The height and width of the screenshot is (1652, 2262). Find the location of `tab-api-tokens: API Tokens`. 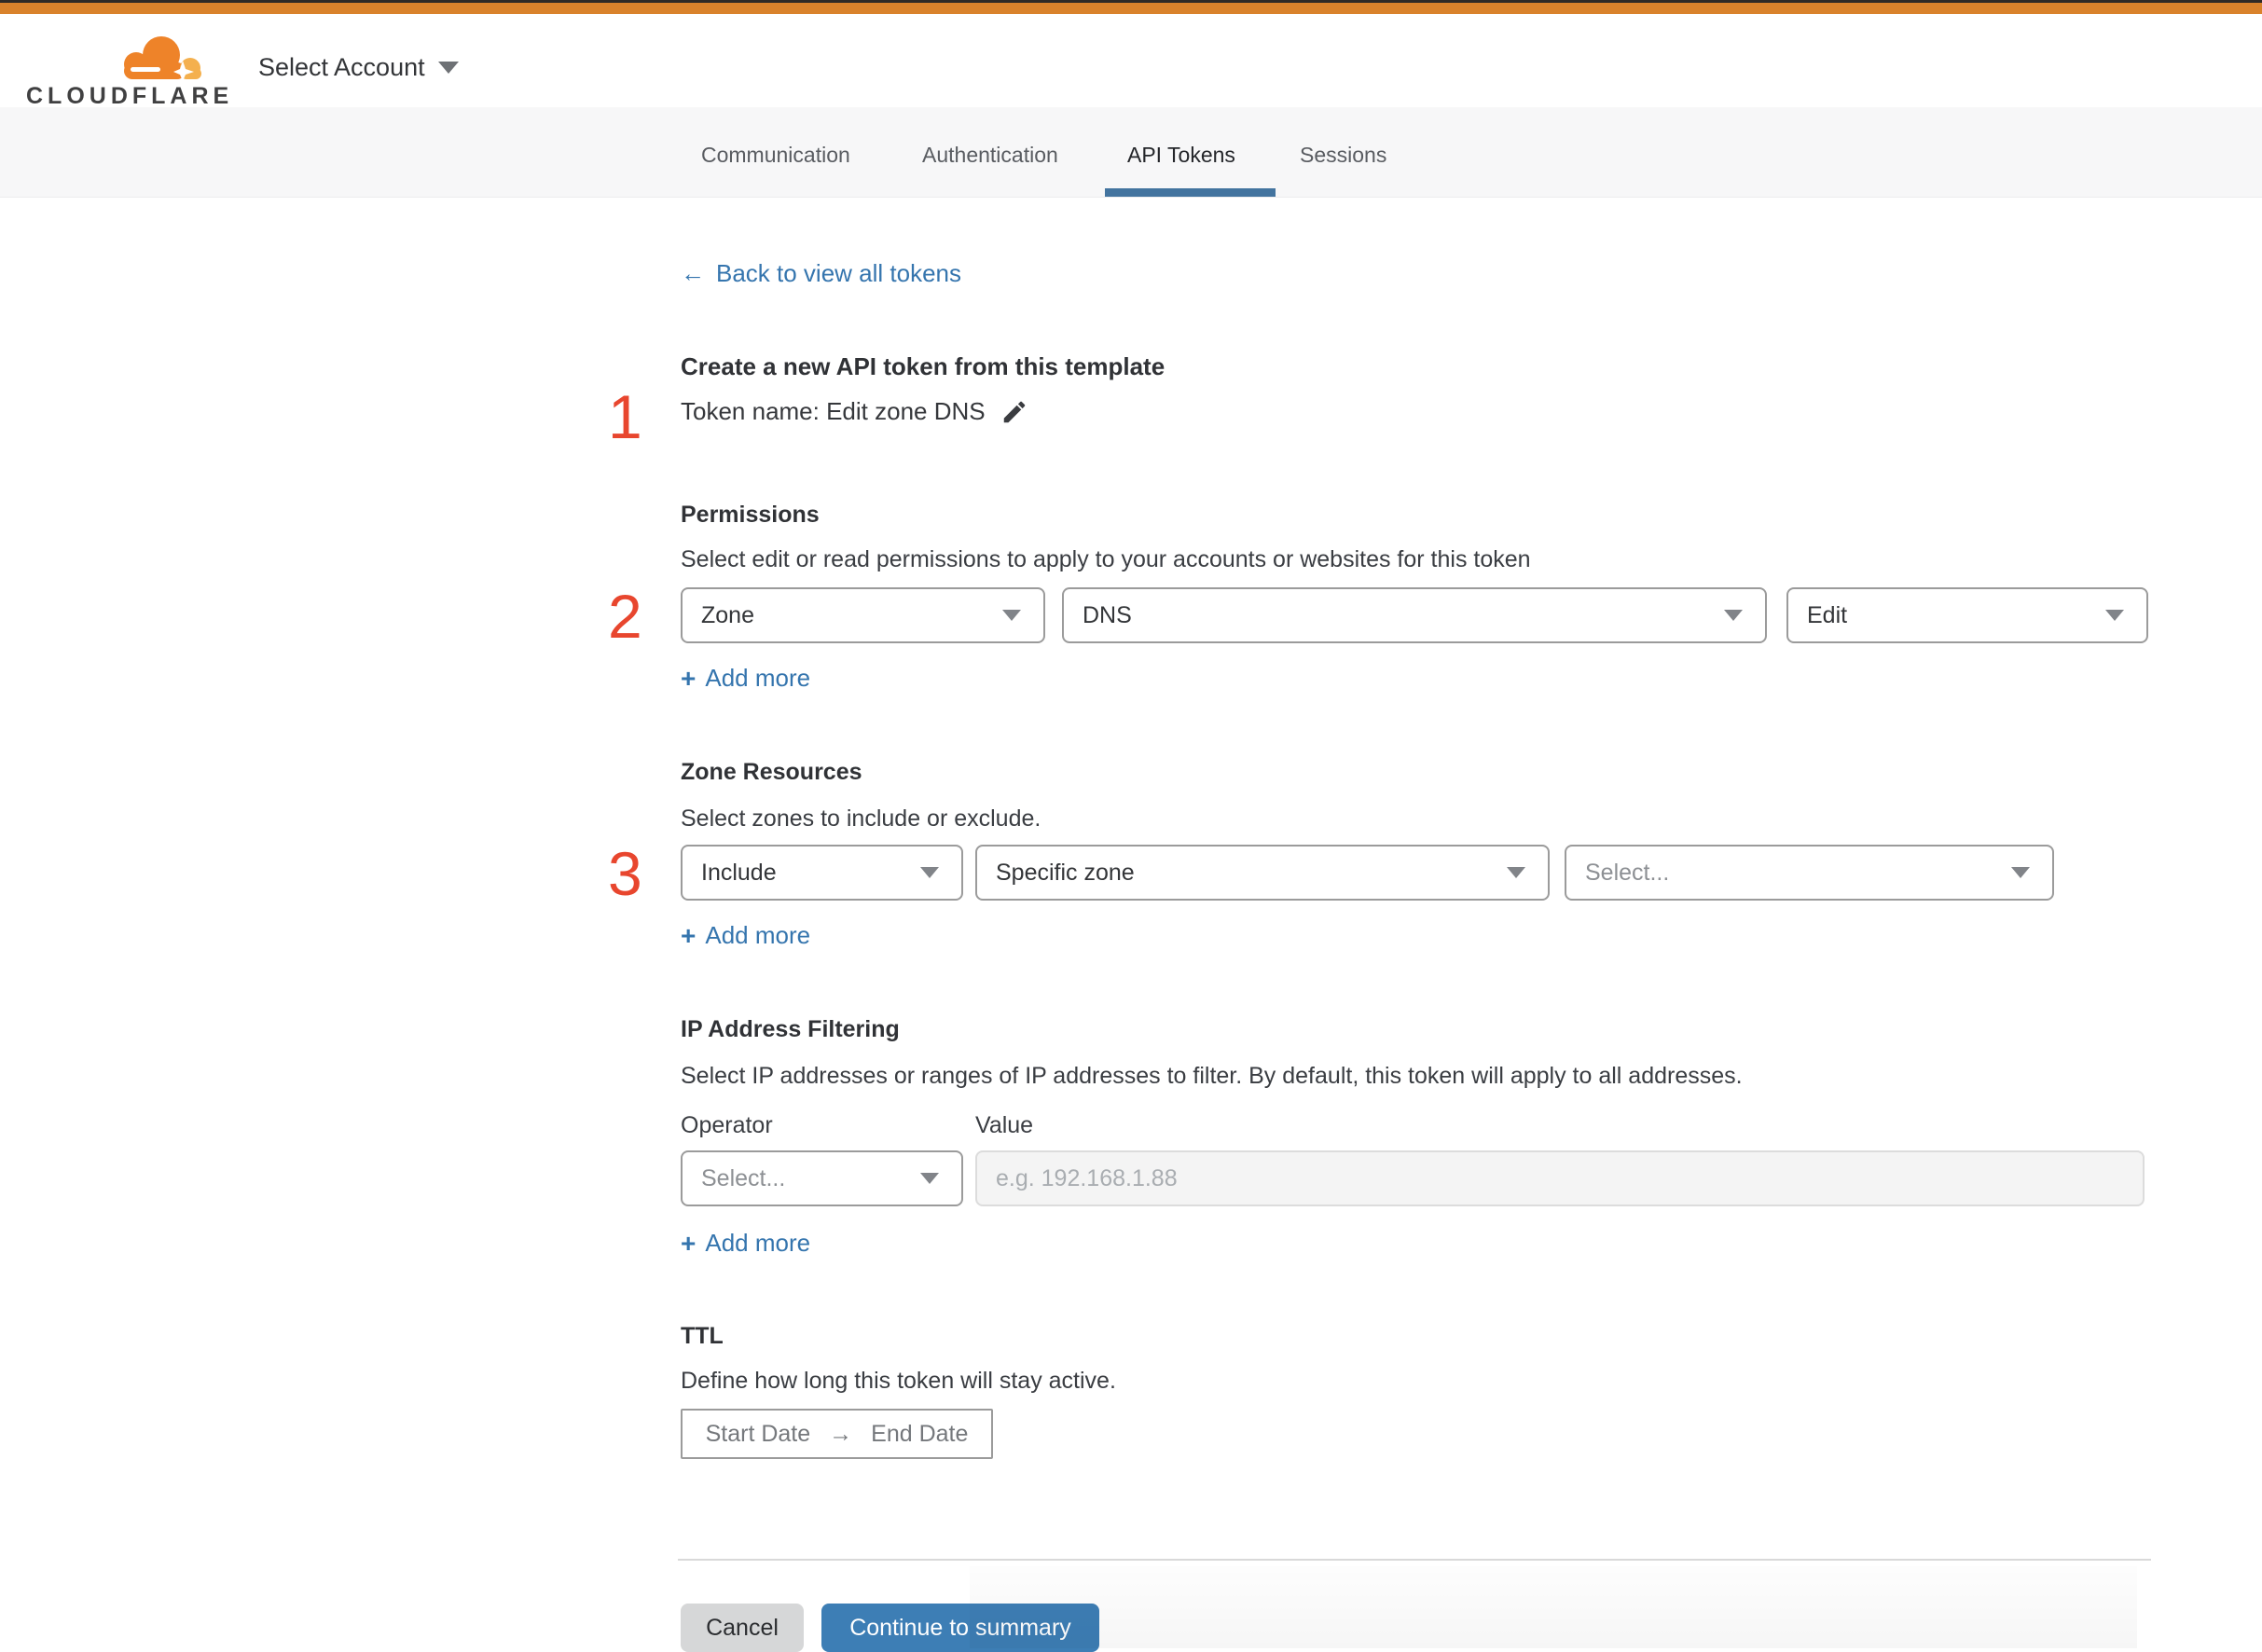

tab-api-tokens: API Tokens is located at coordinates (1181, 156).